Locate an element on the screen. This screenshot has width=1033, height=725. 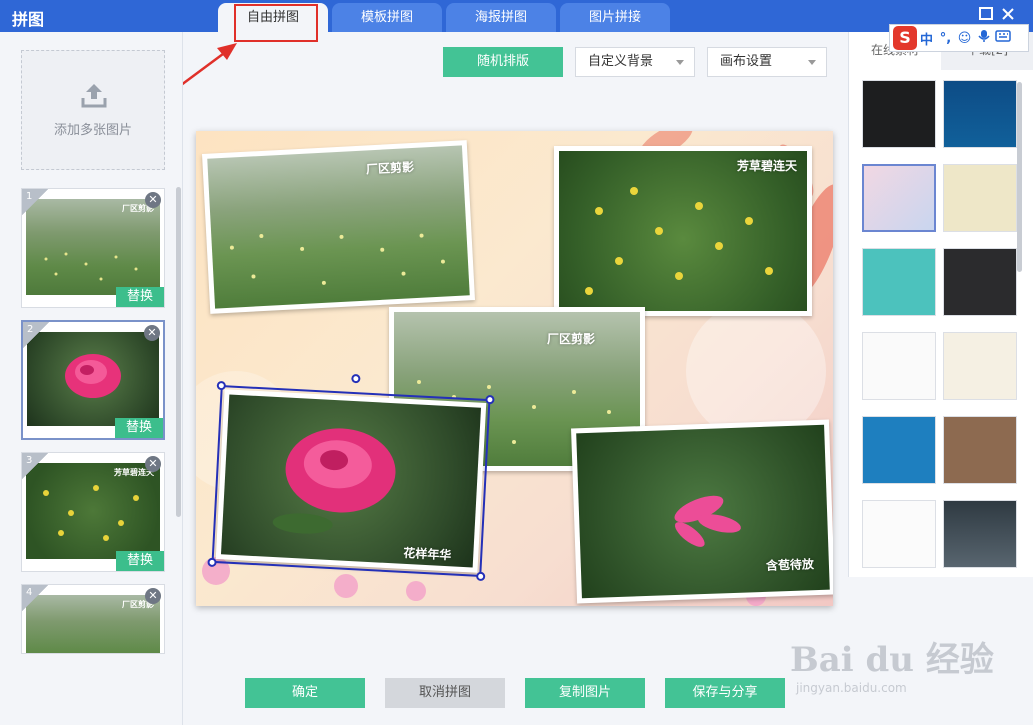
collage-photo-1: 厂区剪影 is located at coordinates (338, 227).